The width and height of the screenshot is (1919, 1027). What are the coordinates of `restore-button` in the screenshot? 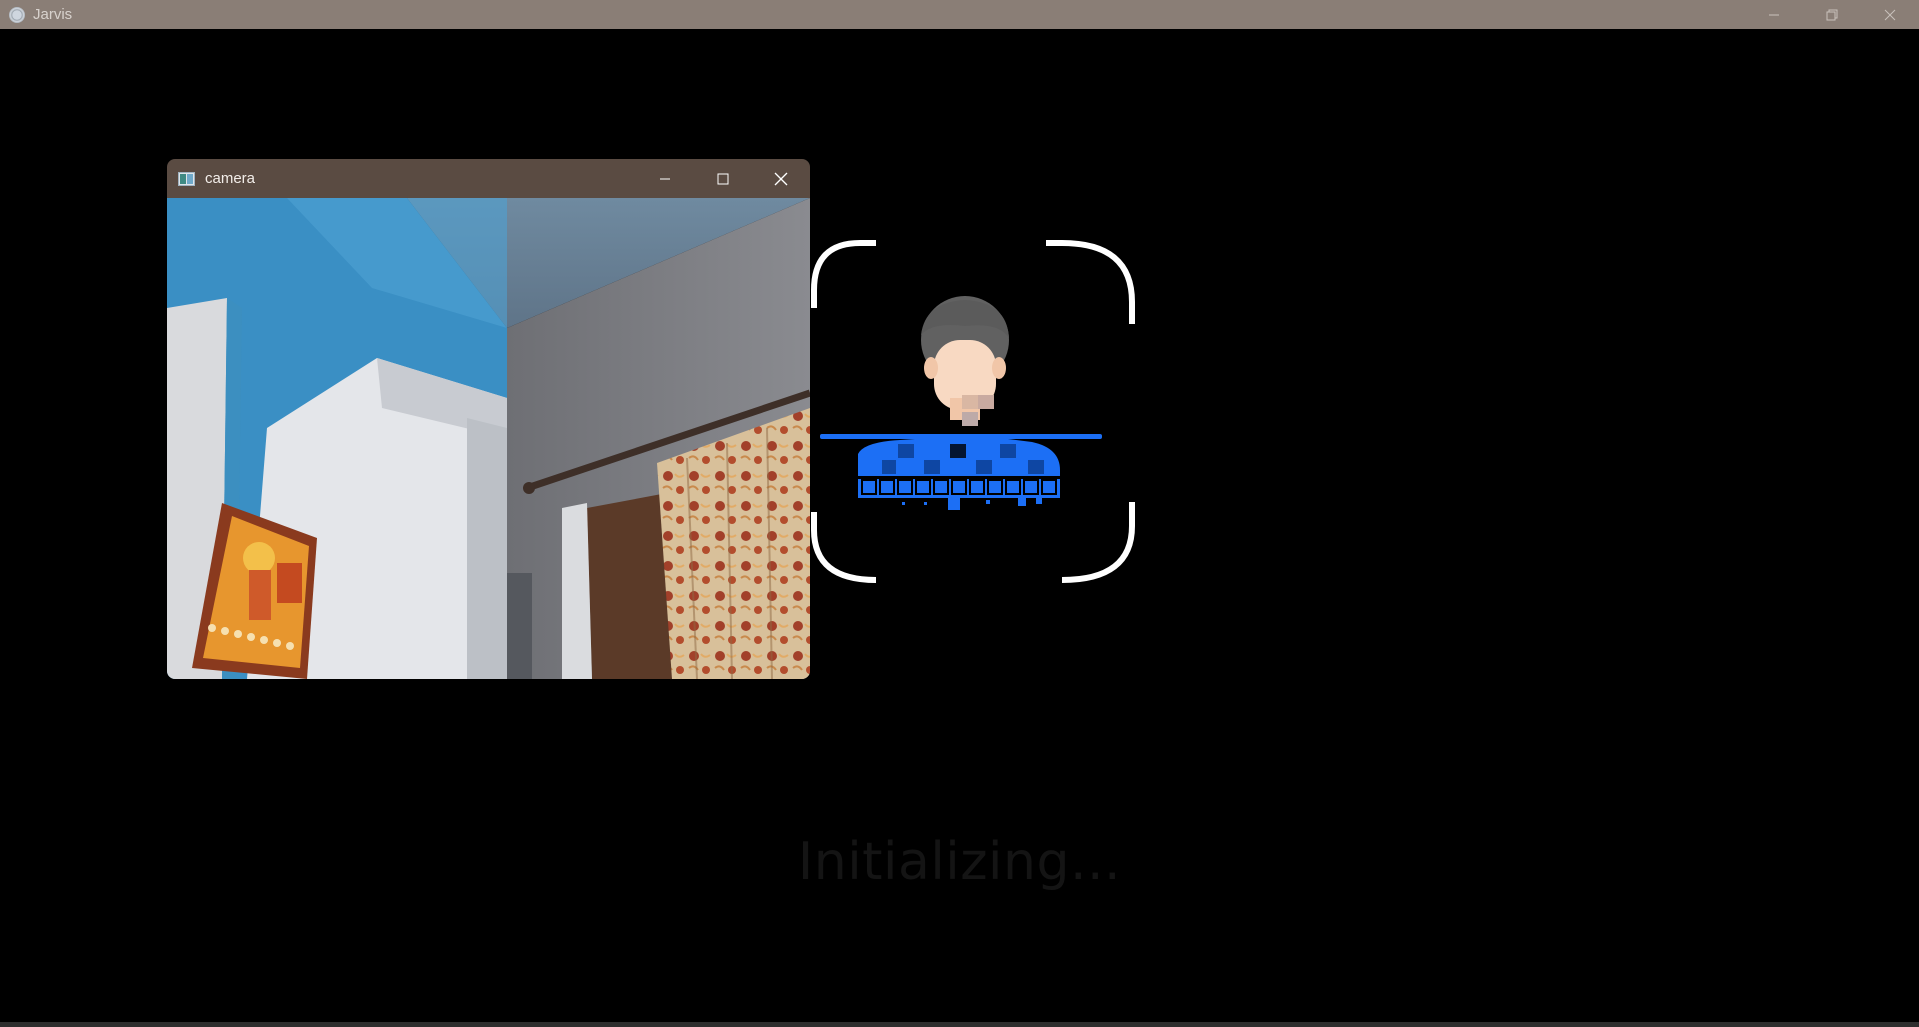 It's located at (1832, 14).